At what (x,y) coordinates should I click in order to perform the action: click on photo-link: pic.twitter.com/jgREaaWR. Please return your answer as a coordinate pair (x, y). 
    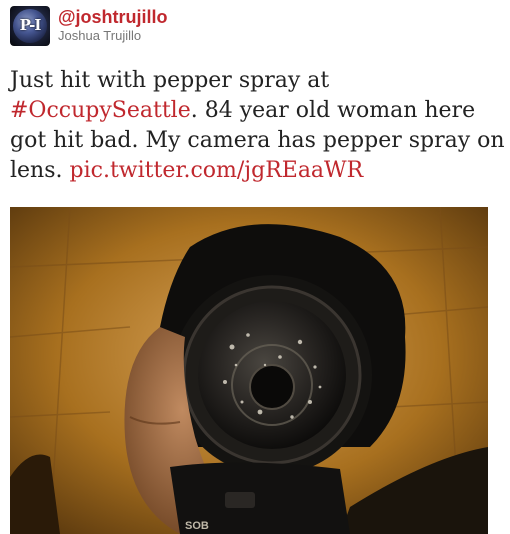
    Looking at the image, I should click on (217, 170).